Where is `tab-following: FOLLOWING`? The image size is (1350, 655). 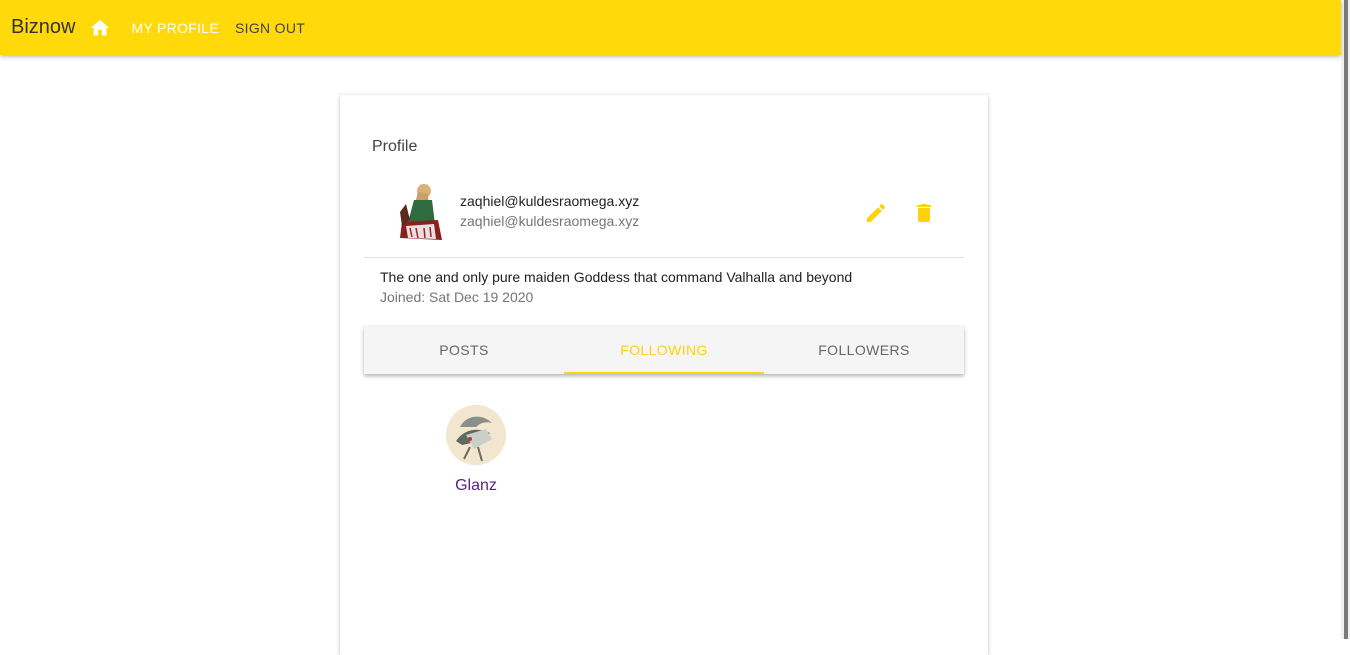
tab-following: FOLLOWING is located at coordinates (664, 350).